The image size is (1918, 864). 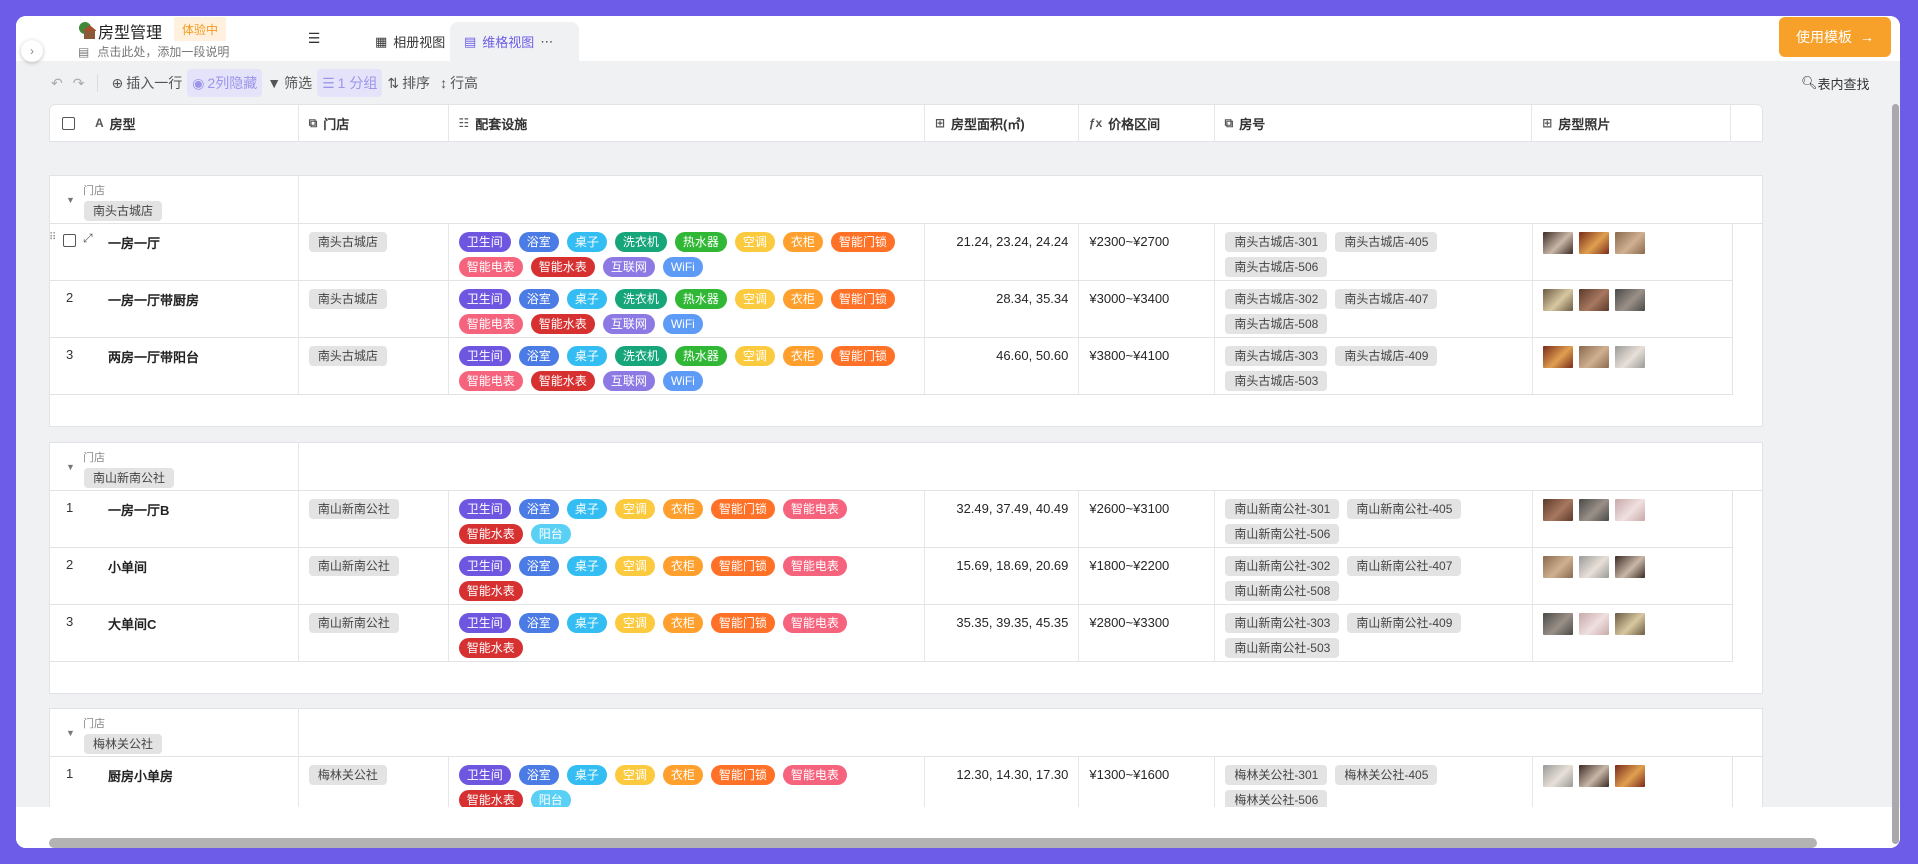 What do you see at coordinates (174, 782) in the screenshot?
I see `name-cell: 1 厨房小单房` at bounding box center [174, 782].